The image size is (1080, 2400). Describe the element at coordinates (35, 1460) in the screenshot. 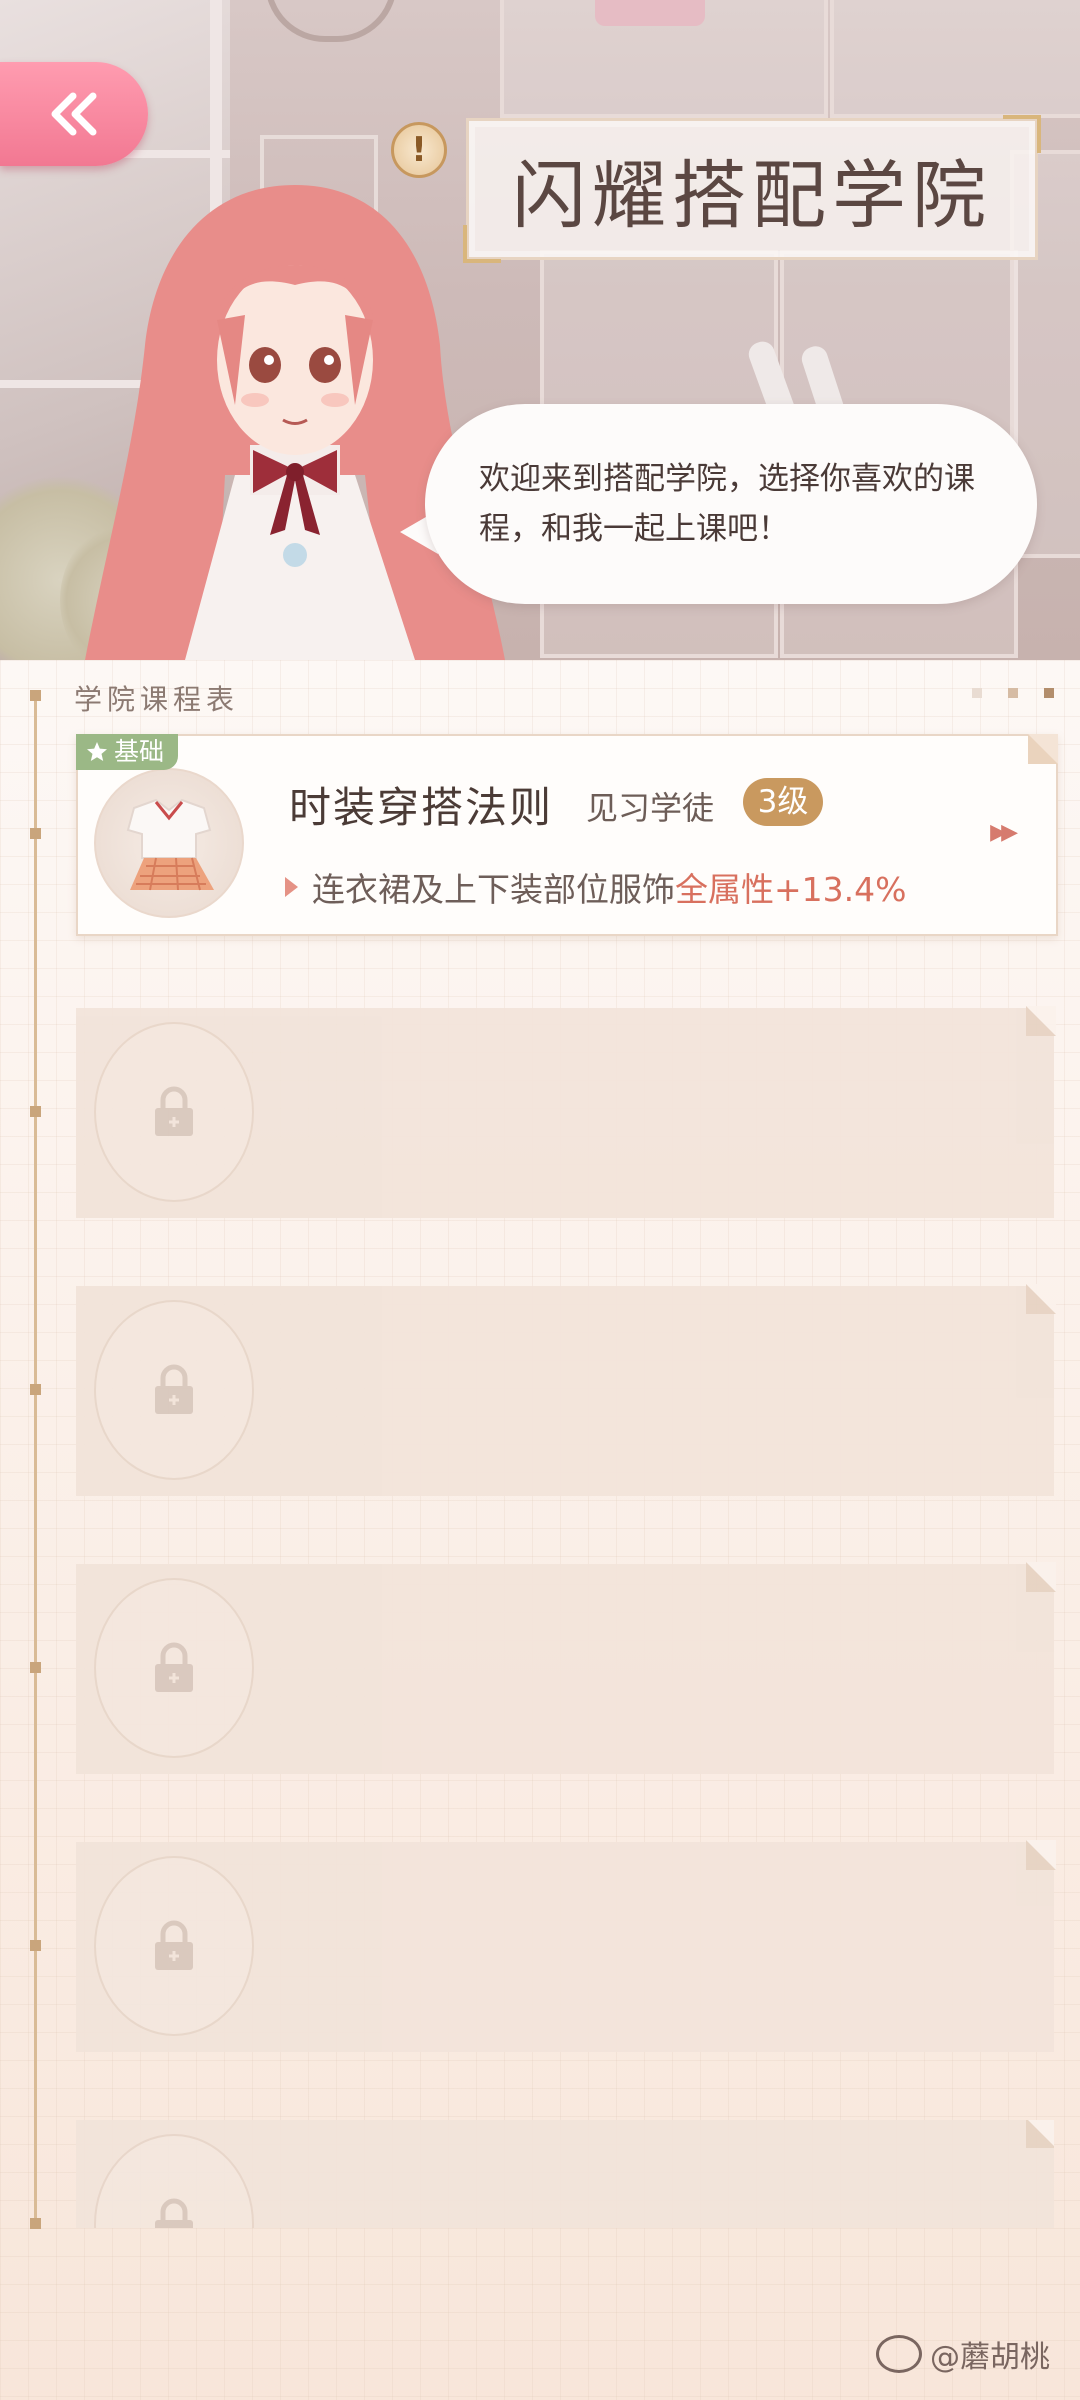

I see `timeline-line` at that location.